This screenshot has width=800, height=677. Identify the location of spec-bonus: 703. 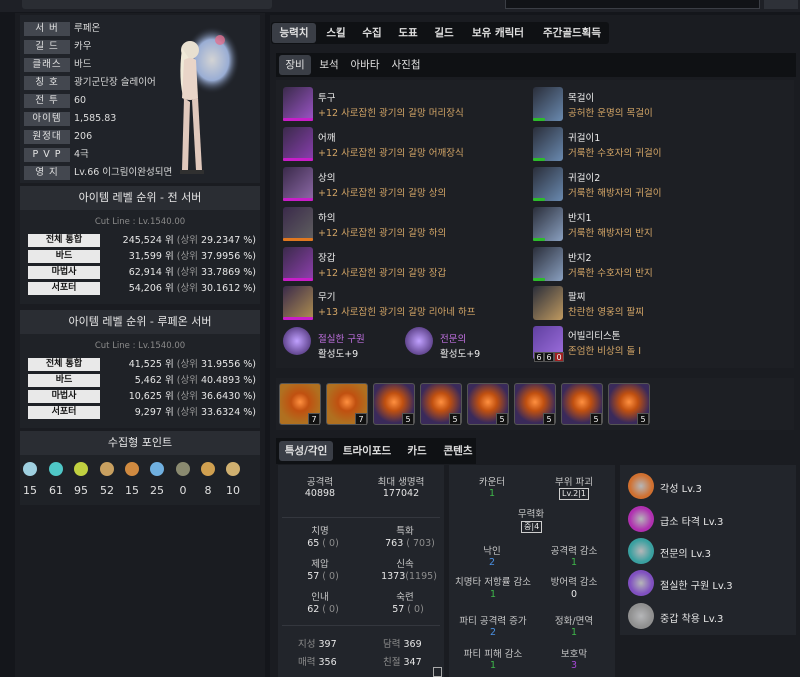
(422, 543).